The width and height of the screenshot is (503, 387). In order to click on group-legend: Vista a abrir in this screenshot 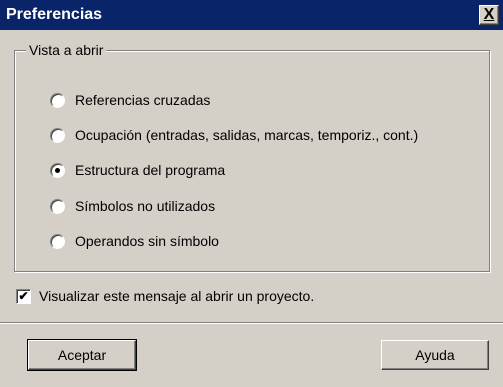, I will do `click(66, 50)`.